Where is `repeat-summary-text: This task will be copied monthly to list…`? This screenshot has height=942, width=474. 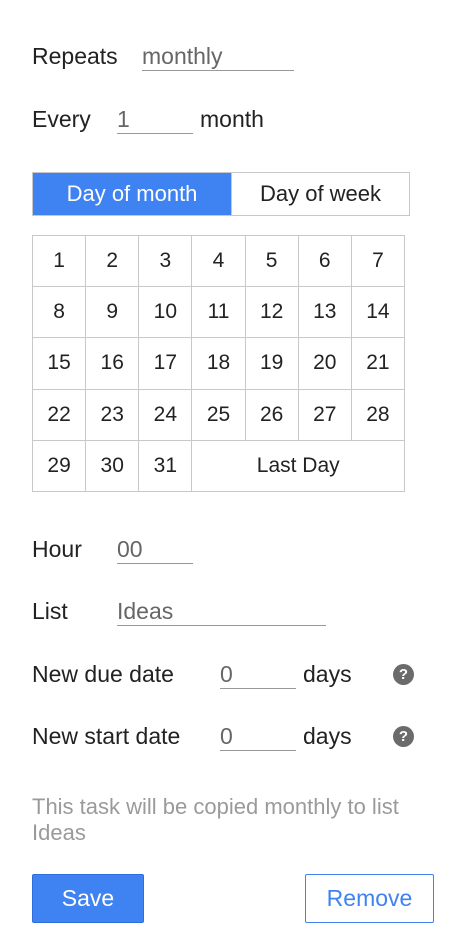 repeat-summary-text: This task will be copied monthly to list… is located at coordinates (215, 819).